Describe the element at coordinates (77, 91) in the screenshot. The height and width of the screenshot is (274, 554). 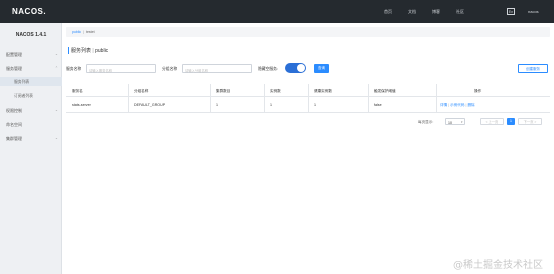
I see `header-service-name: 服务名` at that location.